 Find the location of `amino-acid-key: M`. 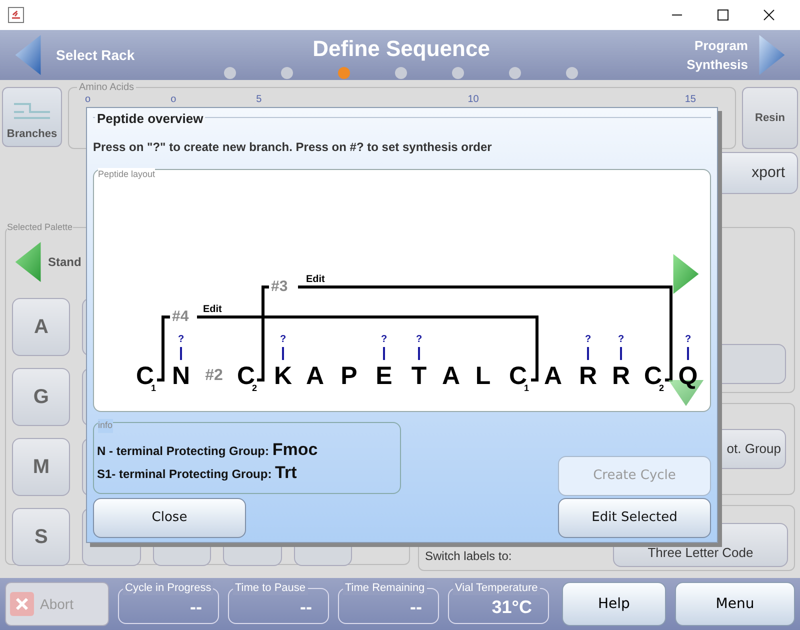

amino-acid-key: M is located at coordinates (41, 467).